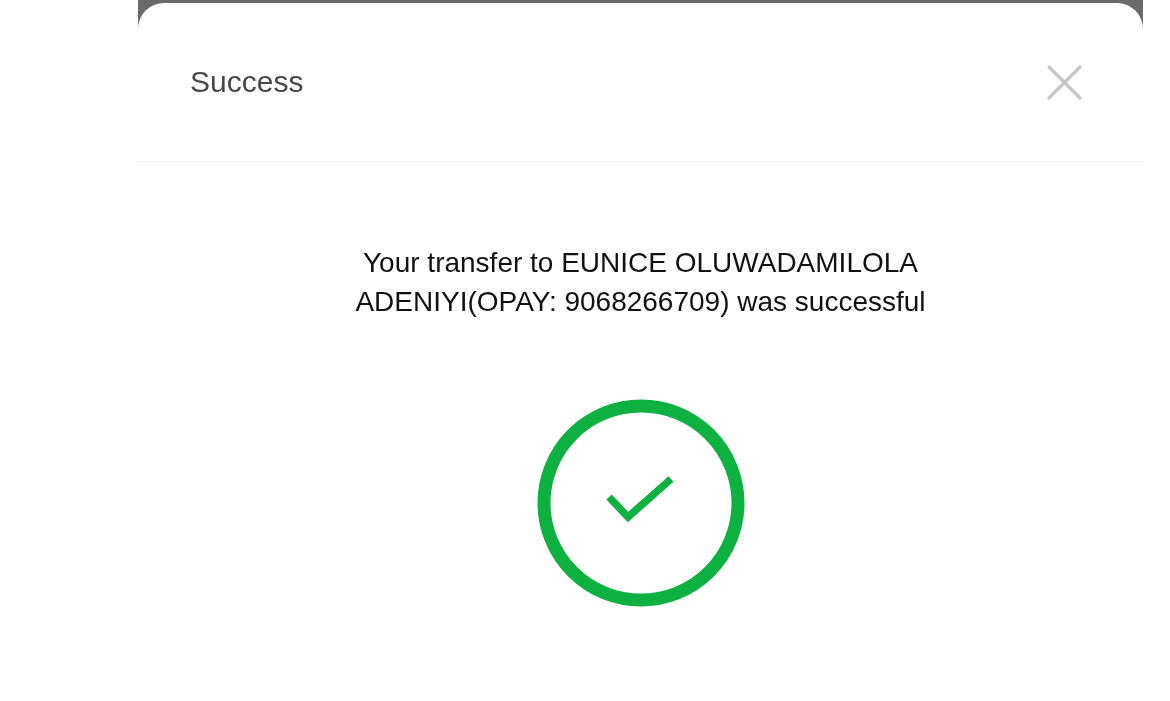  What do you see at coordinates (247, 82) in the screenshot?
I see `dialog-title: Success` at bounding box center [247, 82].